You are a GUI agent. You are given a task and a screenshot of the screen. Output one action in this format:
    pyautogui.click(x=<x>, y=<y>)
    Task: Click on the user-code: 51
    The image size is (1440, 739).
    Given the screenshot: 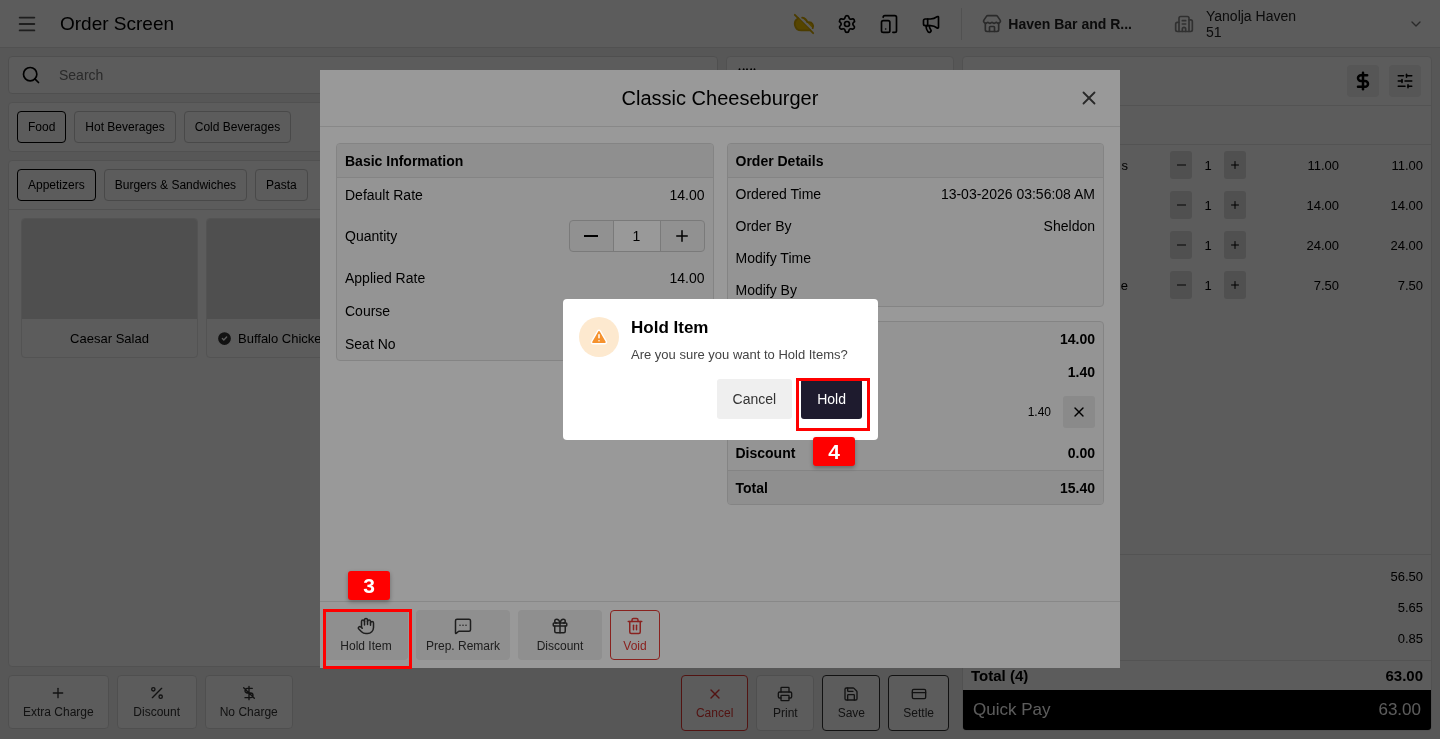 What is the action you would take?
    pyautogui.click(x=1213, y=31)
    